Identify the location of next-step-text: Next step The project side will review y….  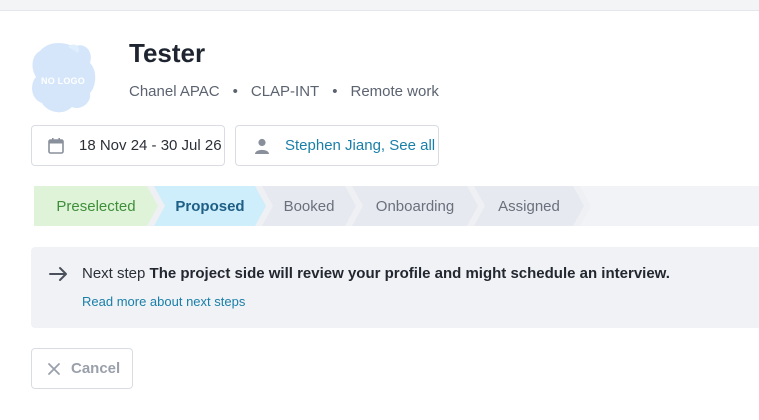
(376, 273).